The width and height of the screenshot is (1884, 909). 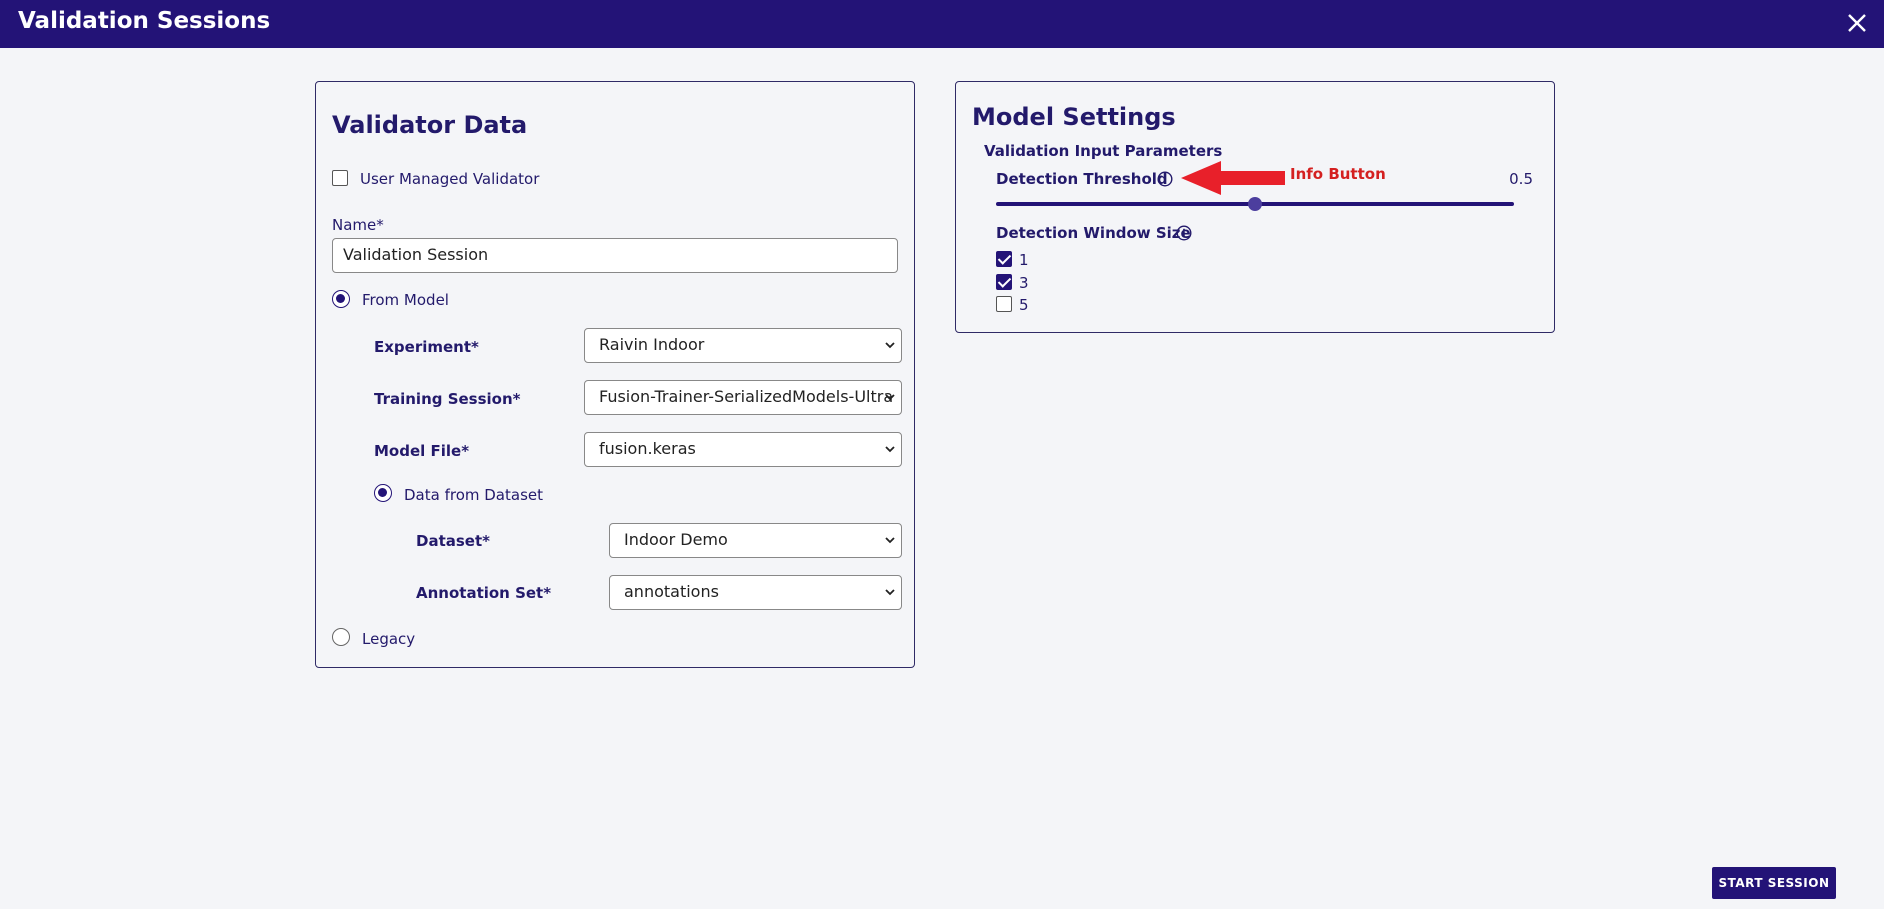 I want to click on window-size-3-label: 3, so click(x=1024, y=283).